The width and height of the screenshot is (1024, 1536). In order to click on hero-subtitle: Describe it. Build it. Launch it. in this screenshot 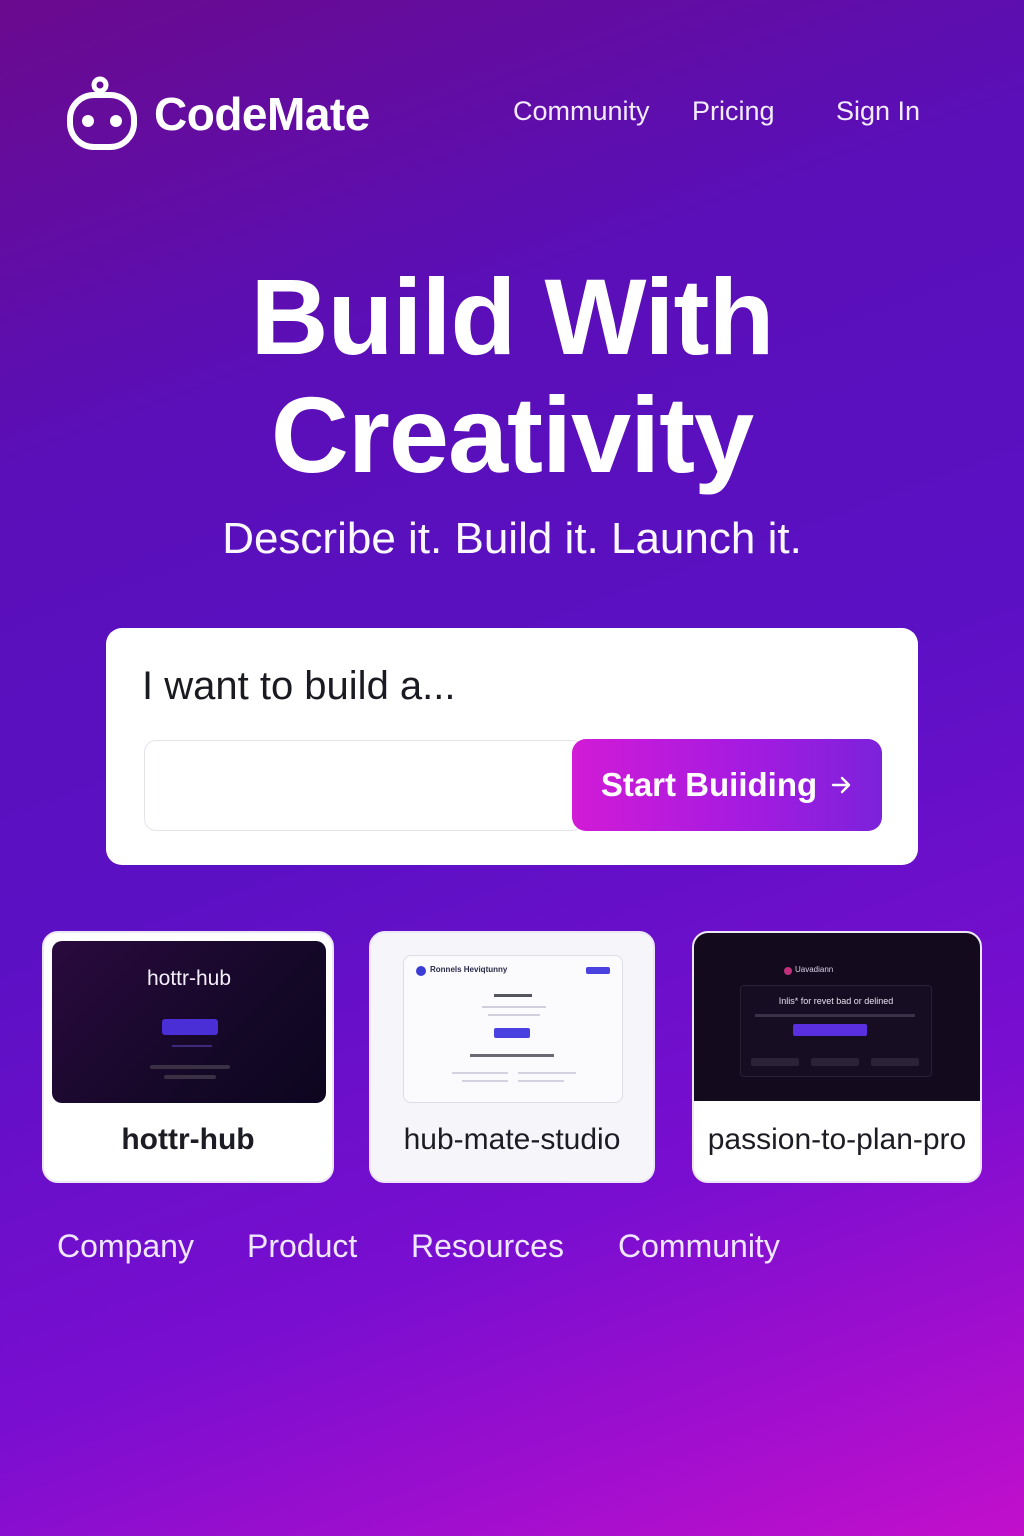, I will do `click(512, 538)`.